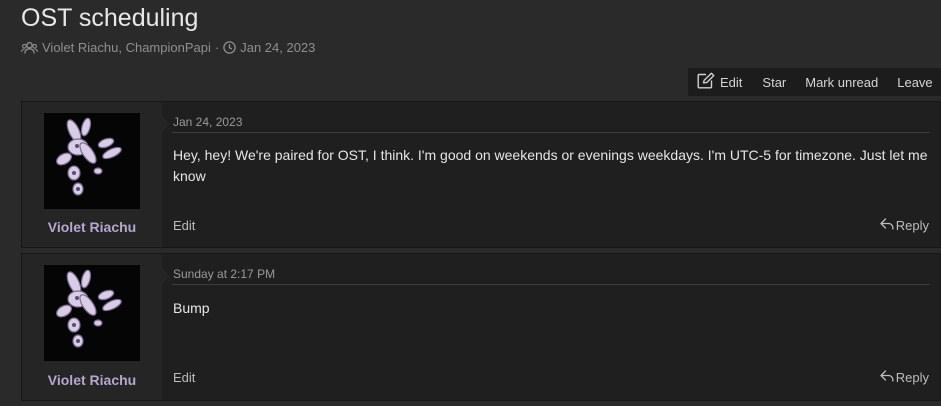 The image size is (941, 406). I want to click on edit-label: Edit, so click(731, 82).